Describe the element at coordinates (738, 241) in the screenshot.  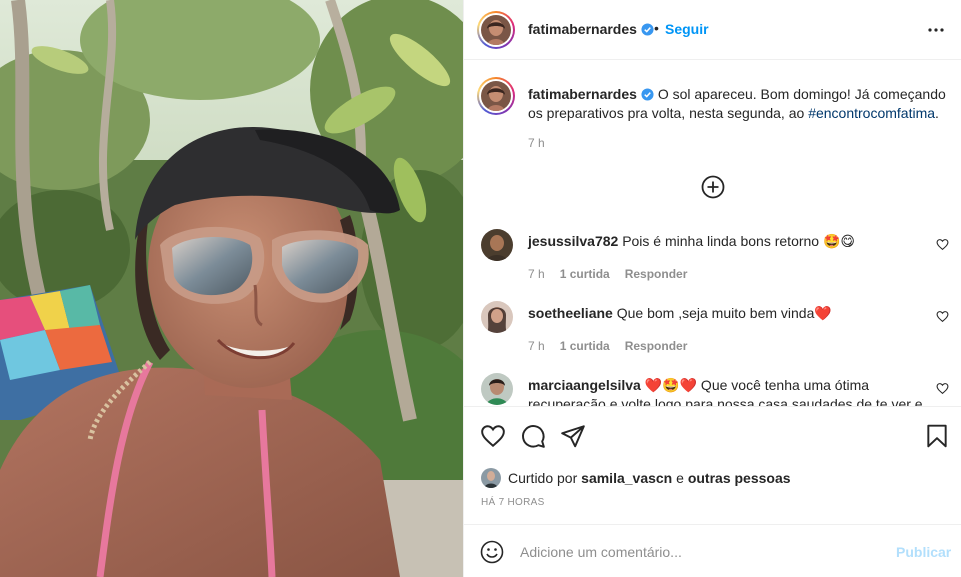
I see `comment-text: Pois é minha linda bons retorno 🤩😋` at that location.